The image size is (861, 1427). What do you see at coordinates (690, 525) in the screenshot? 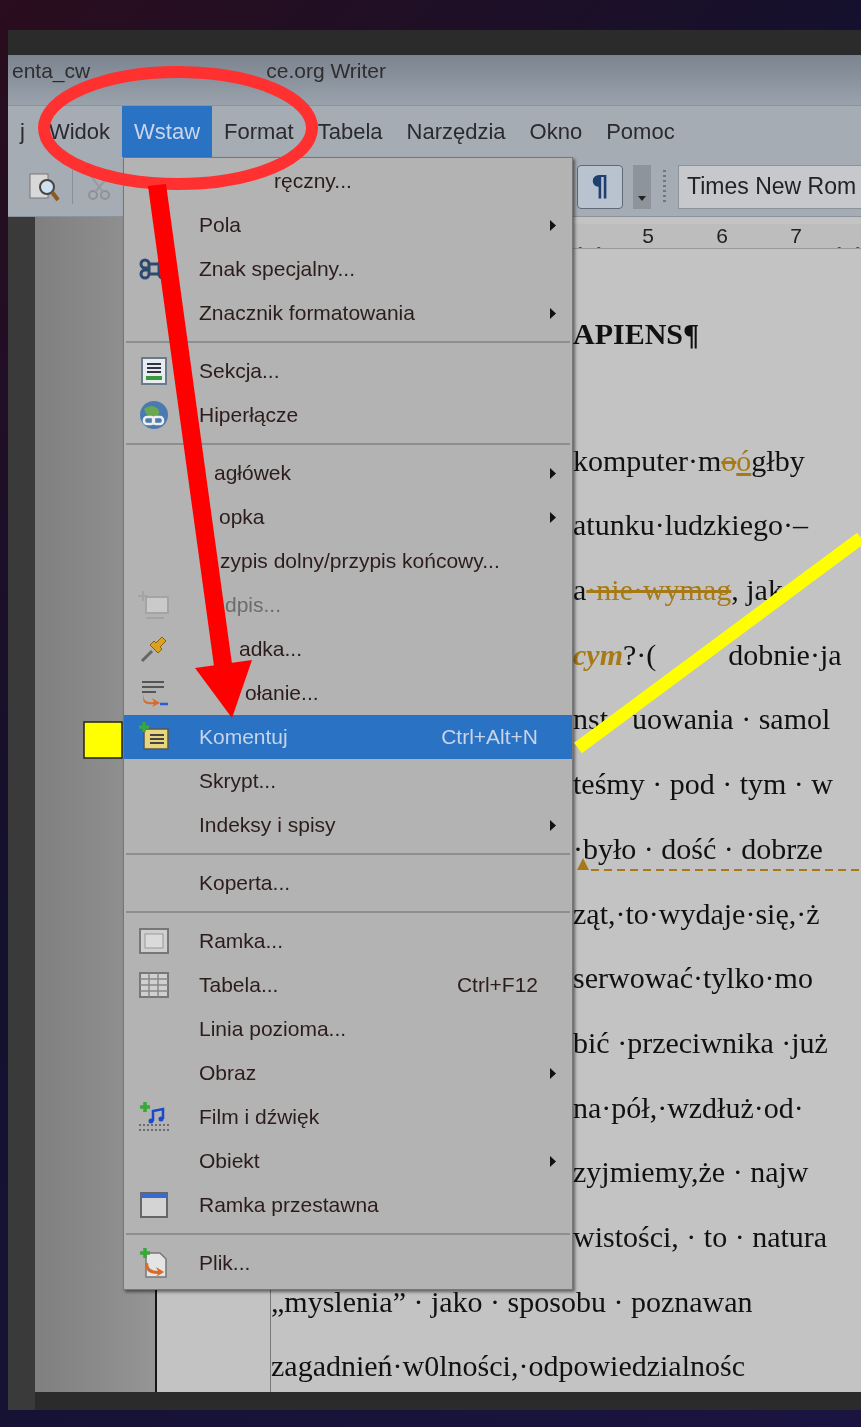
I see `document-text: atunku·ludzkiego·–` at bounding box center [690, 525].